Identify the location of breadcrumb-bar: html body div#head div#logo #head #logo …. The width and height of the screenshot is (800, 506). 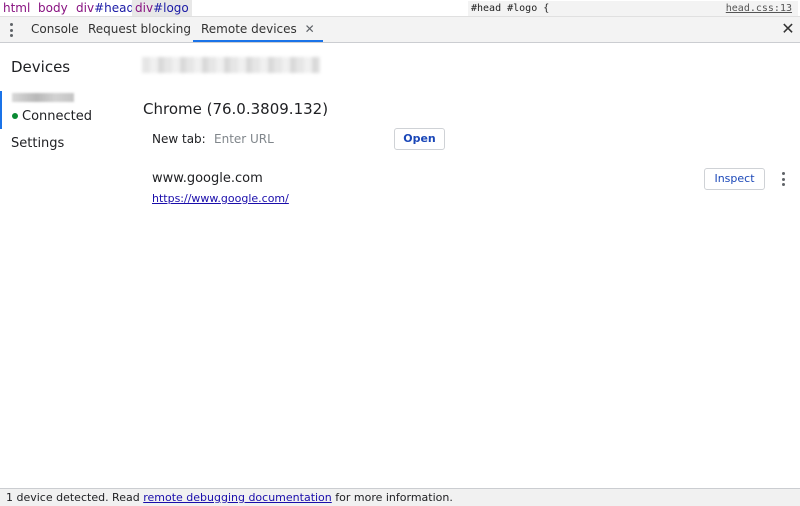
(400, 8).